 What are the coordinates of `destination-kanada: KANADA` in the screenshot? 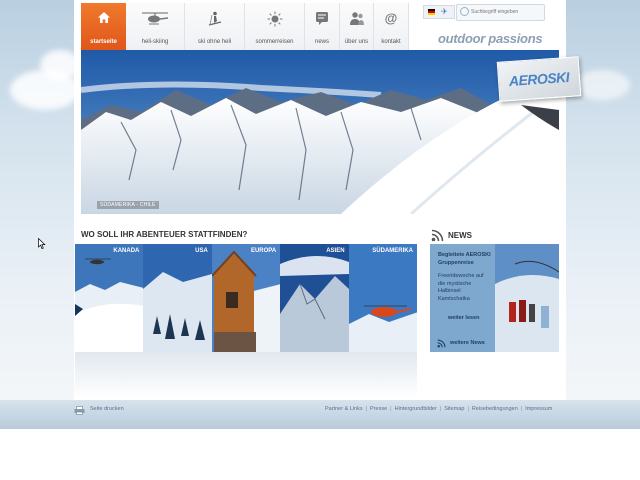 It's located at (109, 298).